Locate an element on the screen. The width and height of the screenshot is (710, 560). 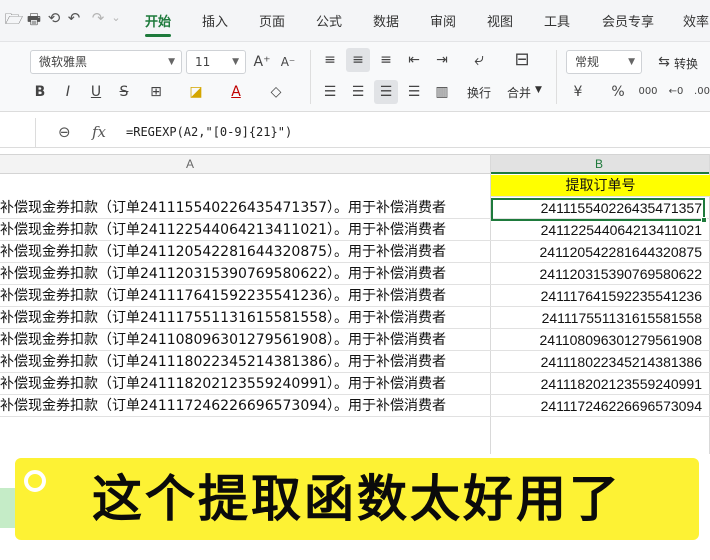
currency-button: ¥ is located at coordinates (578, 92).